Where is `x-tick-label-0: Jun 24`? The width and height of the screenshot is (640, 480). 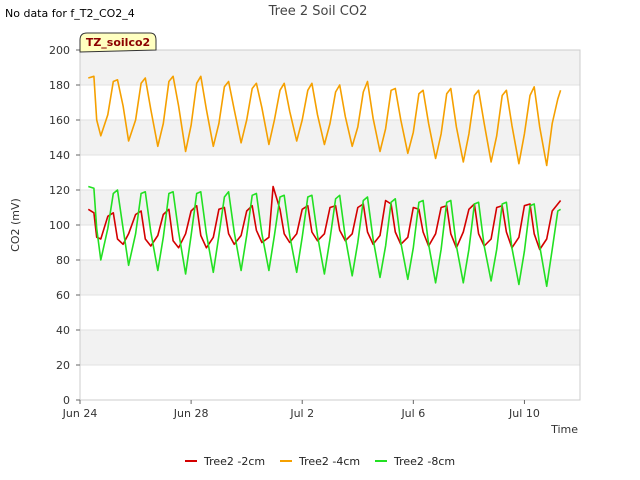
x-tick-label-0: Jun 24 is located at coordinates (80, 413).